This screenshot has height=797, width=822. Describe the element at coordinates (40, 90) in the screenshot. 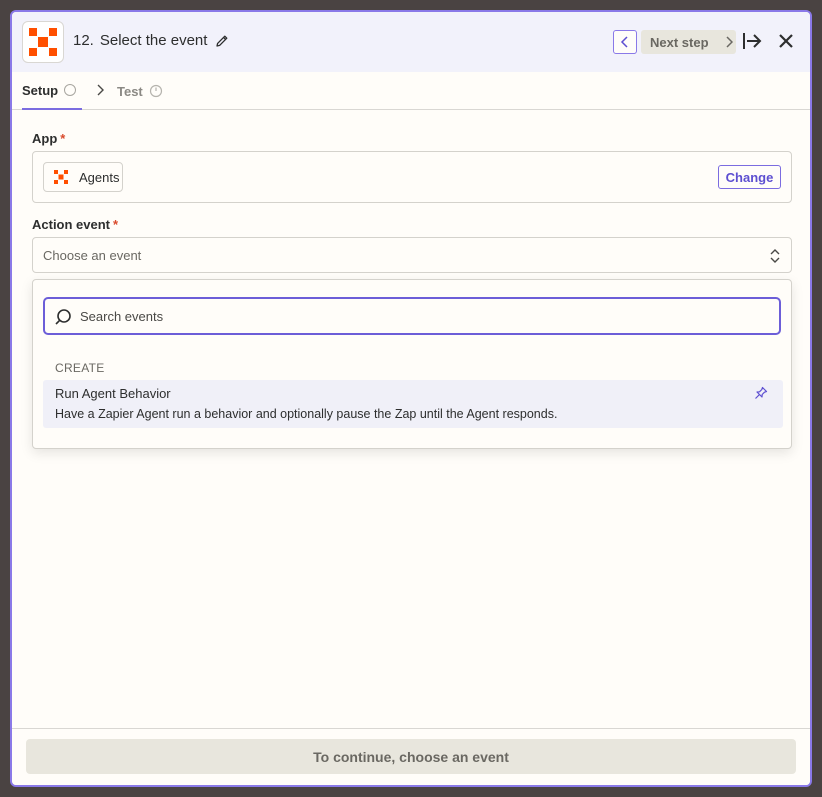

I see `tab-setup-label: Setup` at that location.